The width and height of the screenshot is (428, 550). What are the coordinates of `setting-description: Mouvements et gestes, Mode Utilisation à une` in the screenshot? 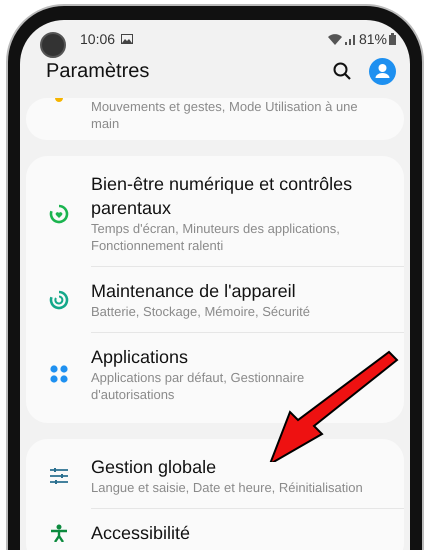 It's located at (225, 106).